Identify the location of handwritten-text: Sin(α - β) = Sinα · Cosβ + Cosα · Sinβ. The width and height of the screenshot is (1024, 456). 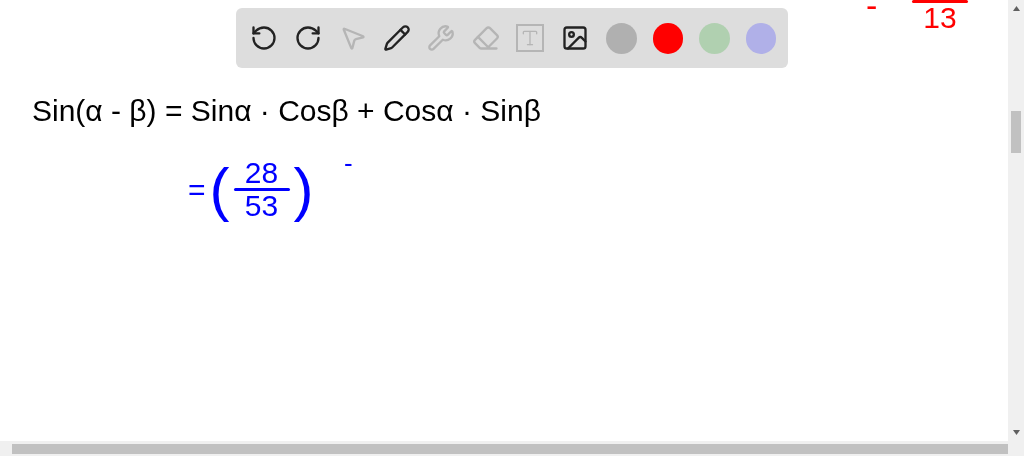
(286, 111).